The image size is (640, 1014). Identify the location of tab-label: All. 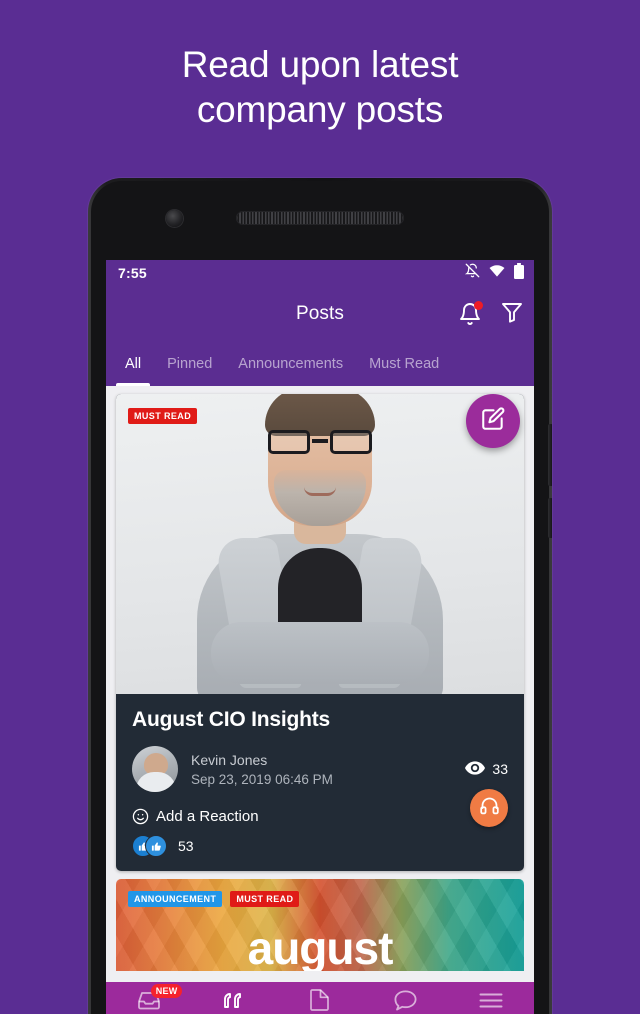
(133, 364).